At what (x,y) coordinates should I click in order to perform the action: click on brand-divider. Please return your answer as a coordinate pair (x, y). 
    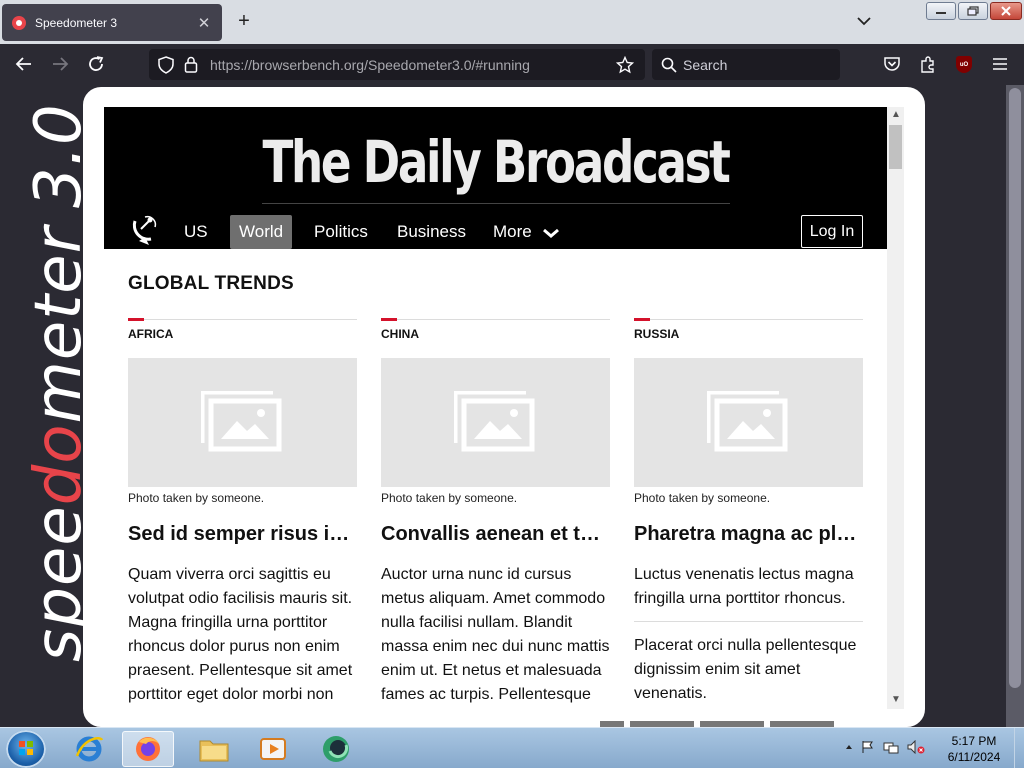
    Looking at the image, I should click on (496, 203).